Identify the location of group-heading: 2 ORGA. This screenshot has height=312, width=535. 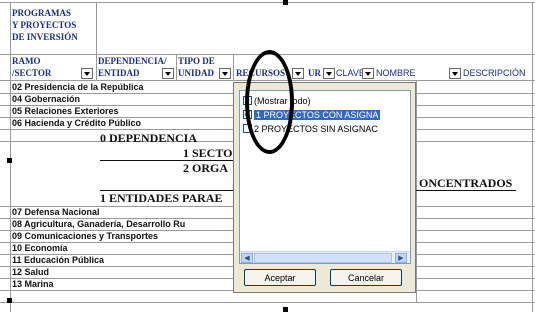
(205, 168).